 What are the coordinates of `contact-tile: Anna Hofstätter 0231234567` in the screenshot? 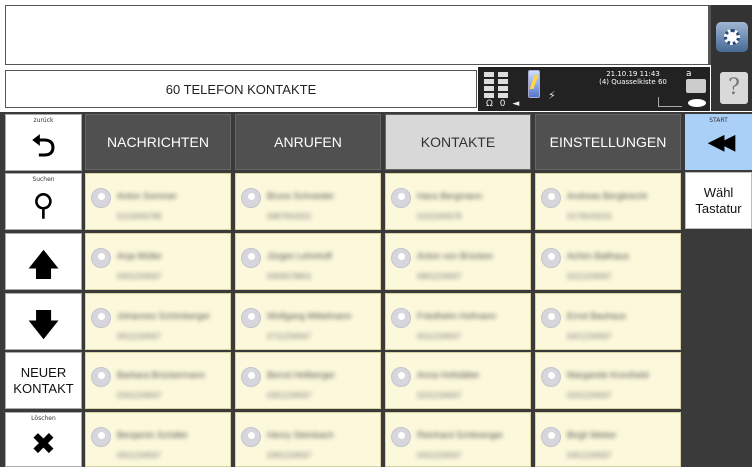 It's located at (458, 380).